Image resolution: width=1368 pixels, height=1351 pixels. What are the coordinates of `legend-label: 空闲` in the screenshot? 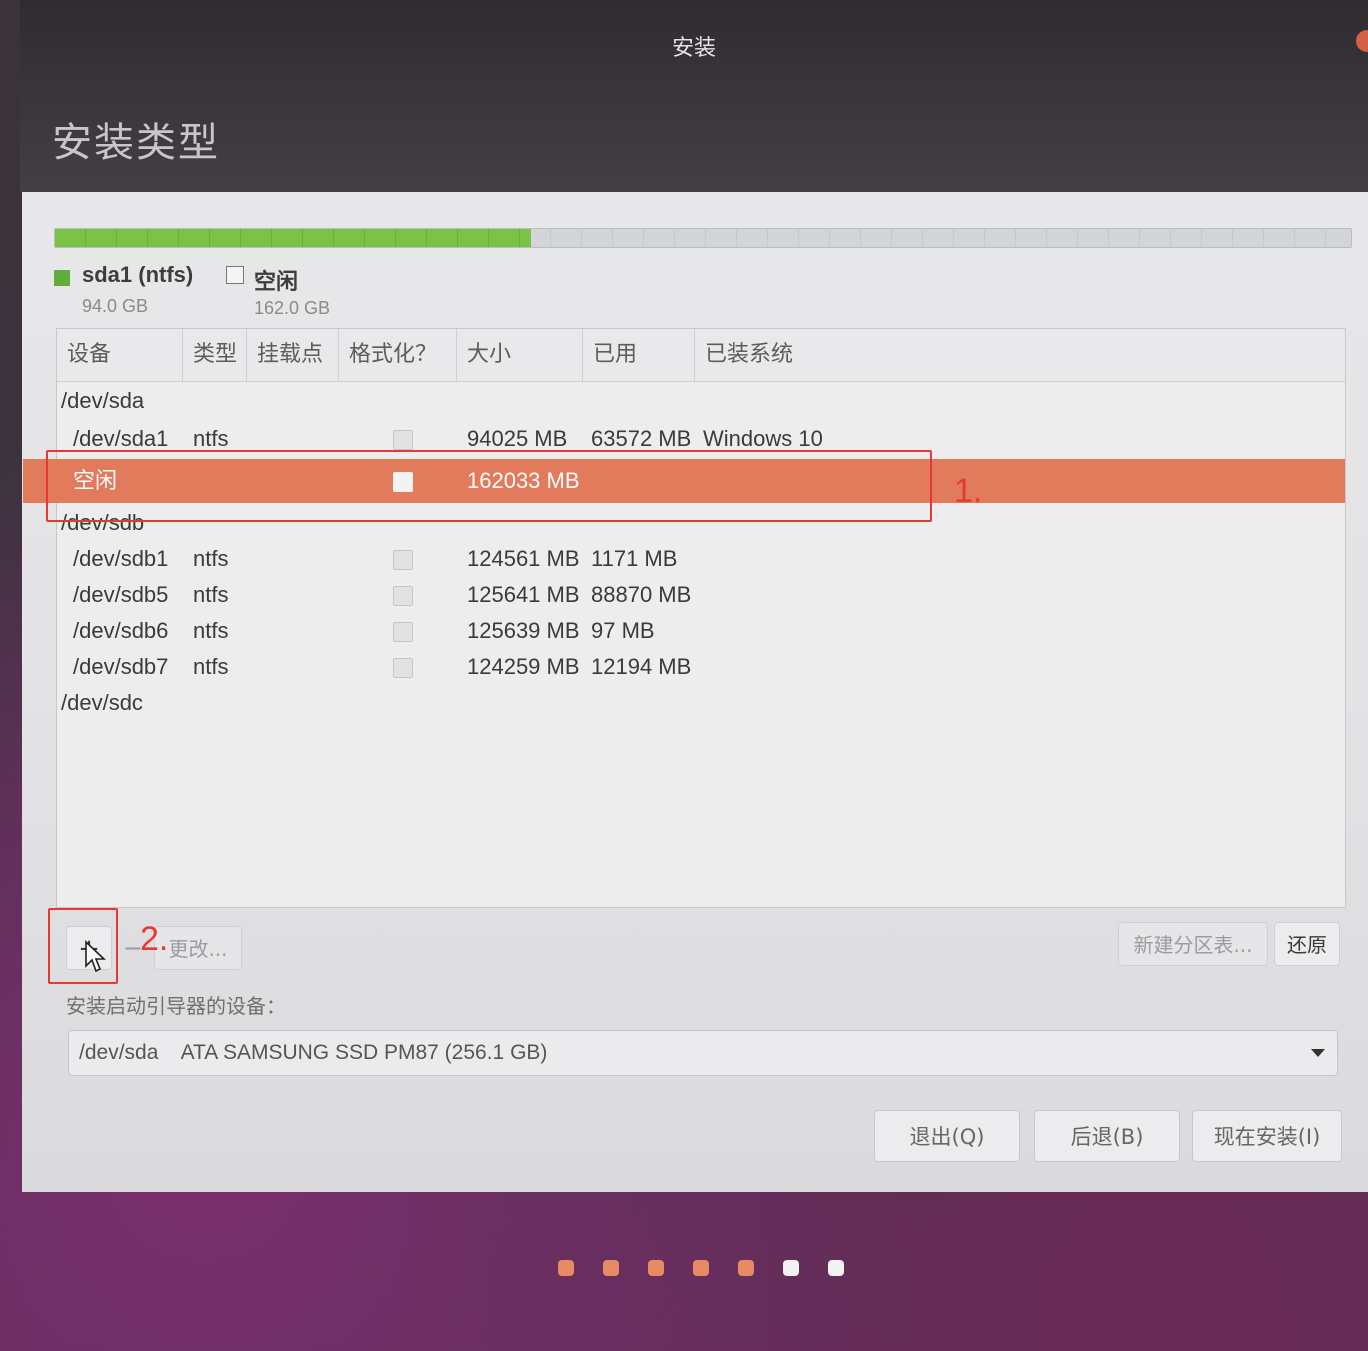 It's located at (276, 281).